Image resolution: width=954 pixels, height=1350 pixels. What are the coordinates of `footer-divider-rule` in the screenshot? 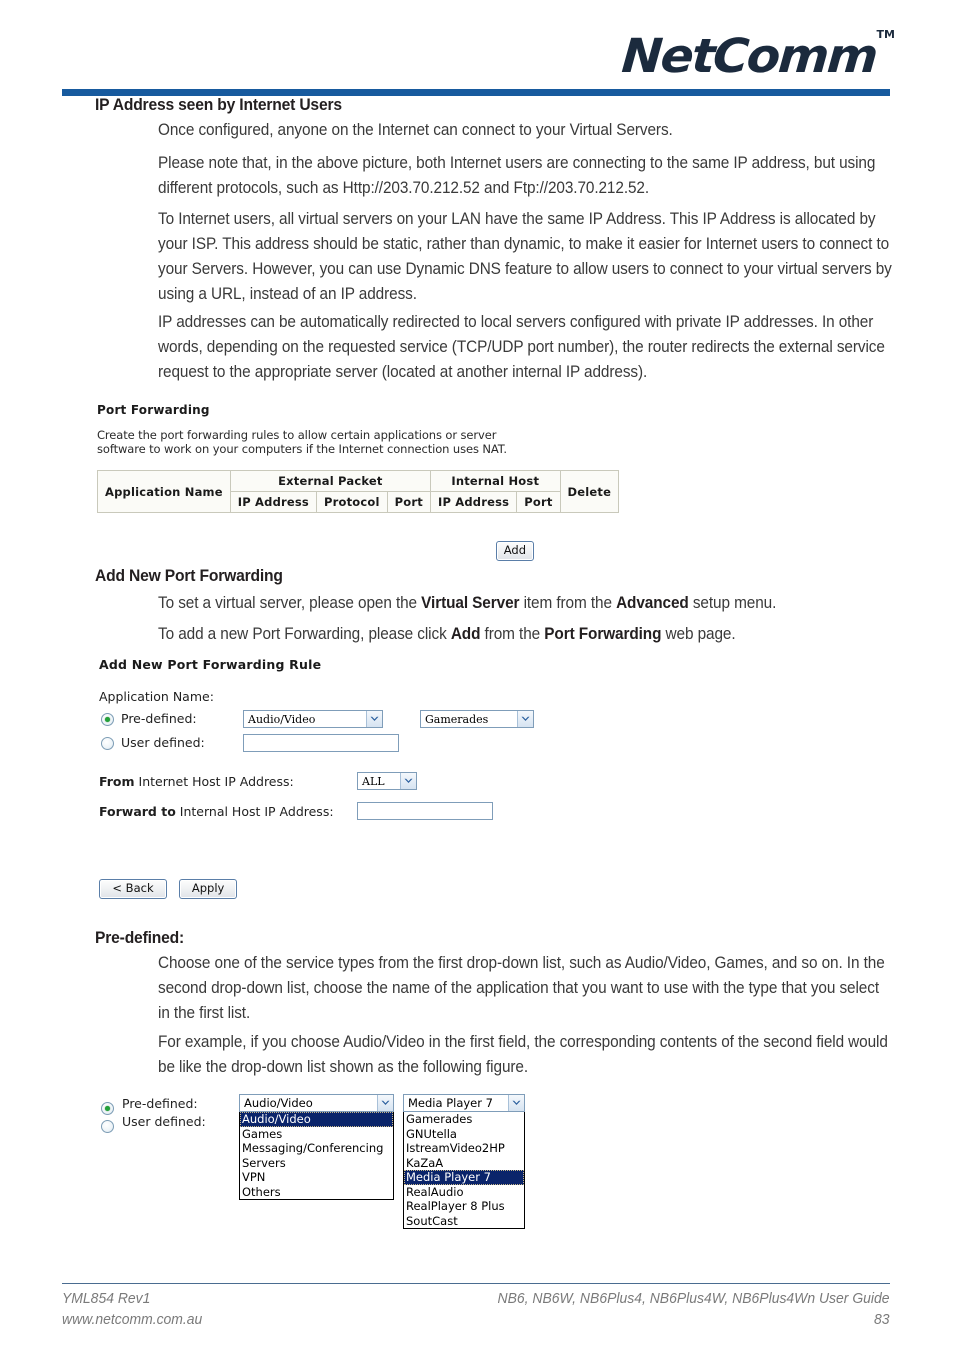 It's located at (476, 1283).